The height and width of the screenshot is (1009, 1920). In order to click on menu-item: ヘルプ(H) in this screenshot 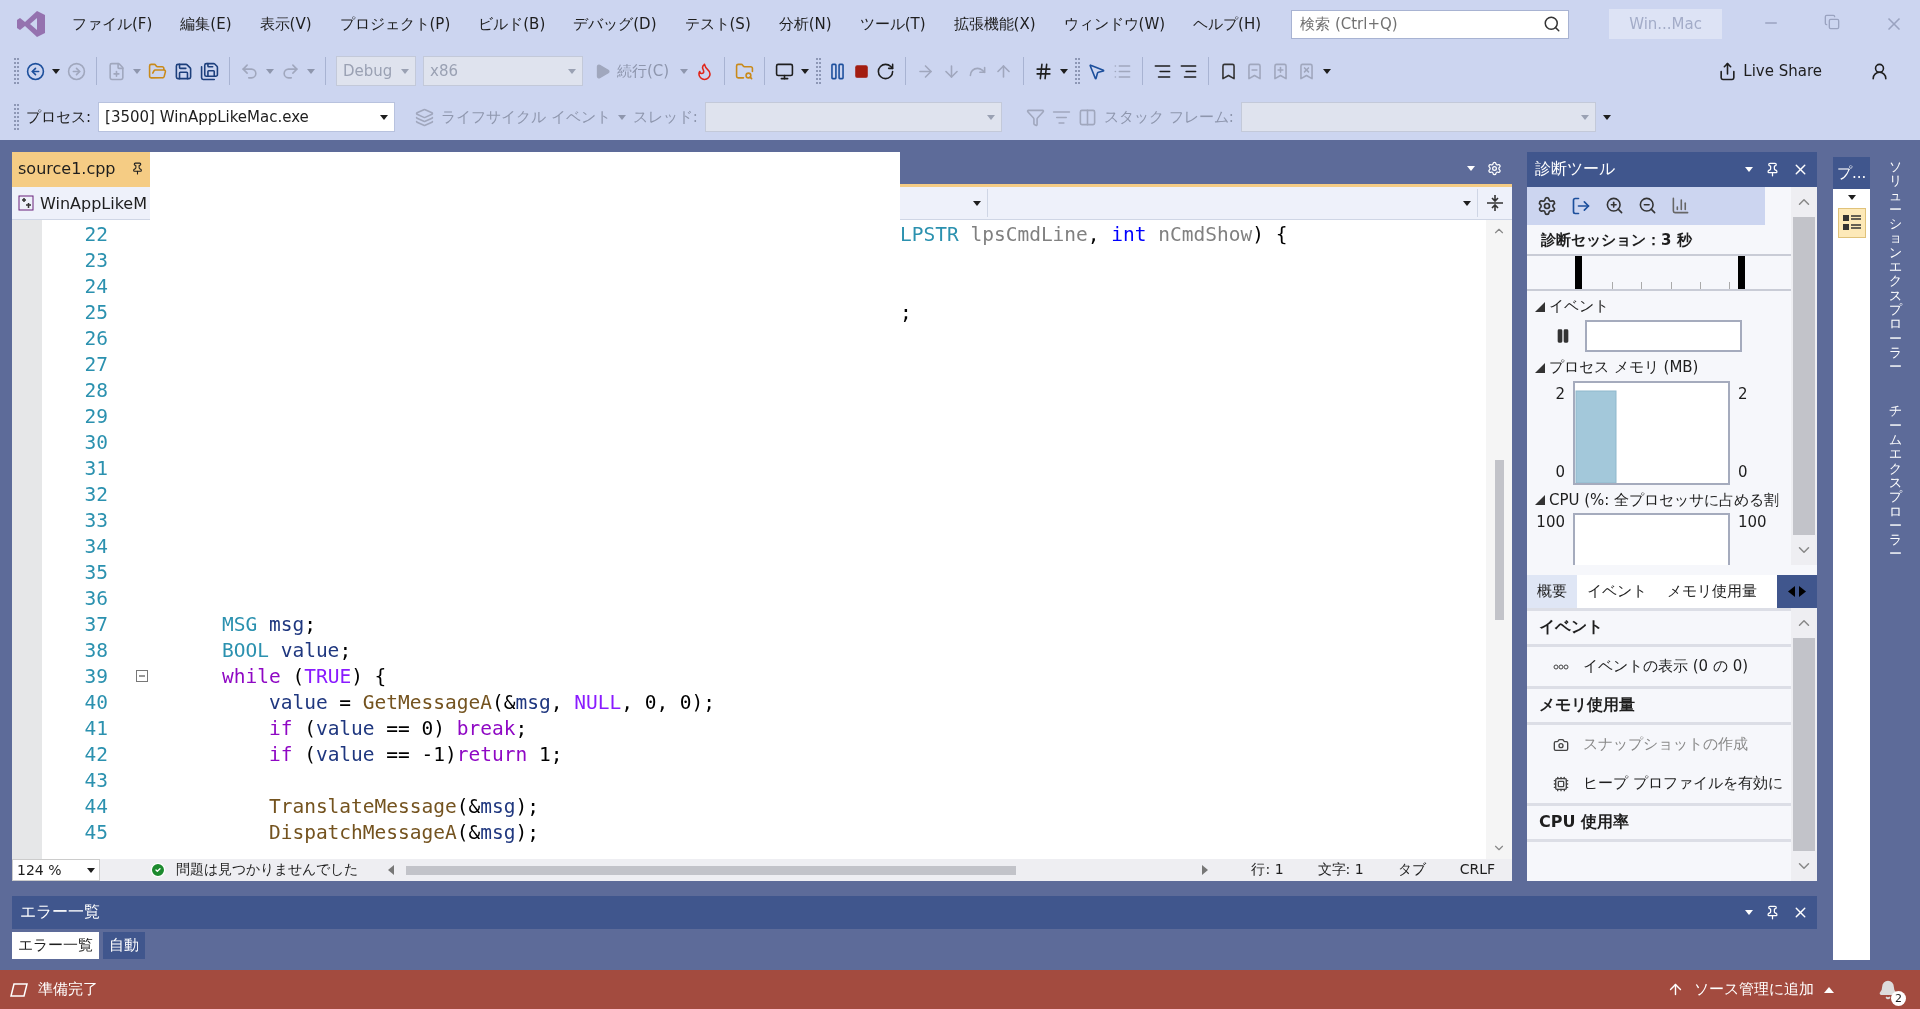, I will do `click(1227, 24)`.